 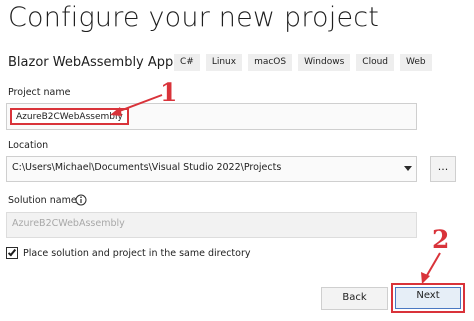 I want to click on arrow-to-project-name, so click(x=139, y=103).